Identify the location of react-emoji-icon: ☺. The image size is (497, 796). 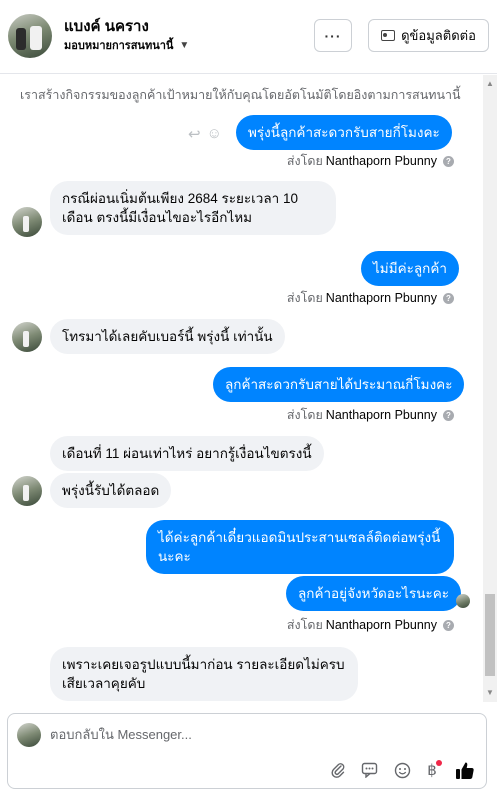
(214, 134).